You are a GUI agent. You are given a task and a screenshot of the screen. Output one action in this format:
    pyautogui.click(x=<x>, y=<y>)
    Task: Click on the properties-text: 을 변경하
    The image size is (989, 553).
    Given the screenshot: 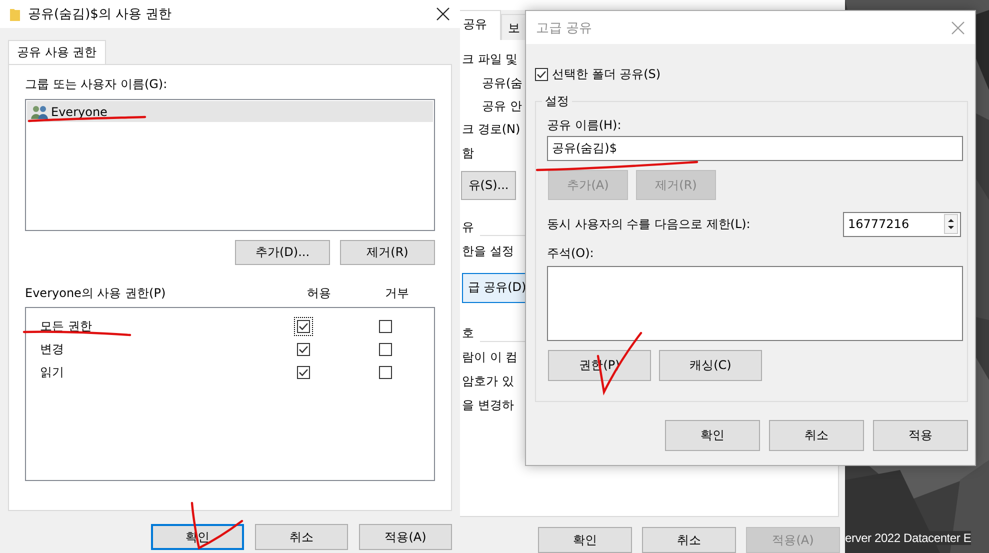 What is the action you would take?
    pyautogui.click(x=488, y=405)
    